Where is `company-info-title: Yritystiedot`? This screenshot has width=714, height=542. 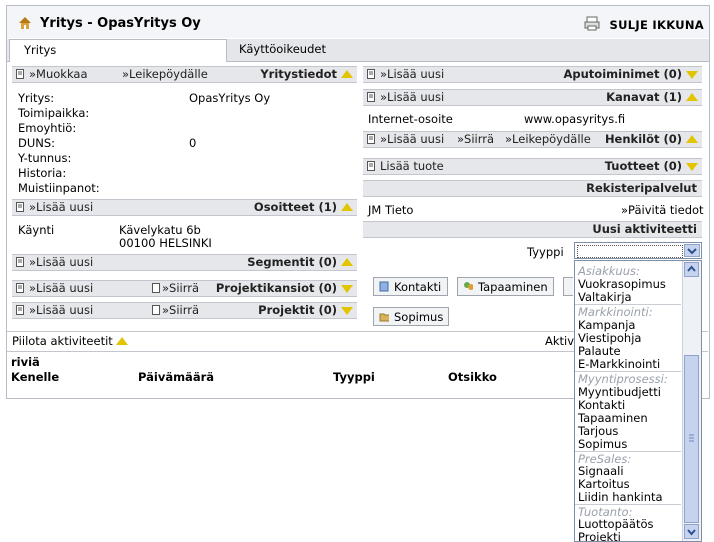 company-info-title: Yritystiedot is located at coordinates (298, 74).